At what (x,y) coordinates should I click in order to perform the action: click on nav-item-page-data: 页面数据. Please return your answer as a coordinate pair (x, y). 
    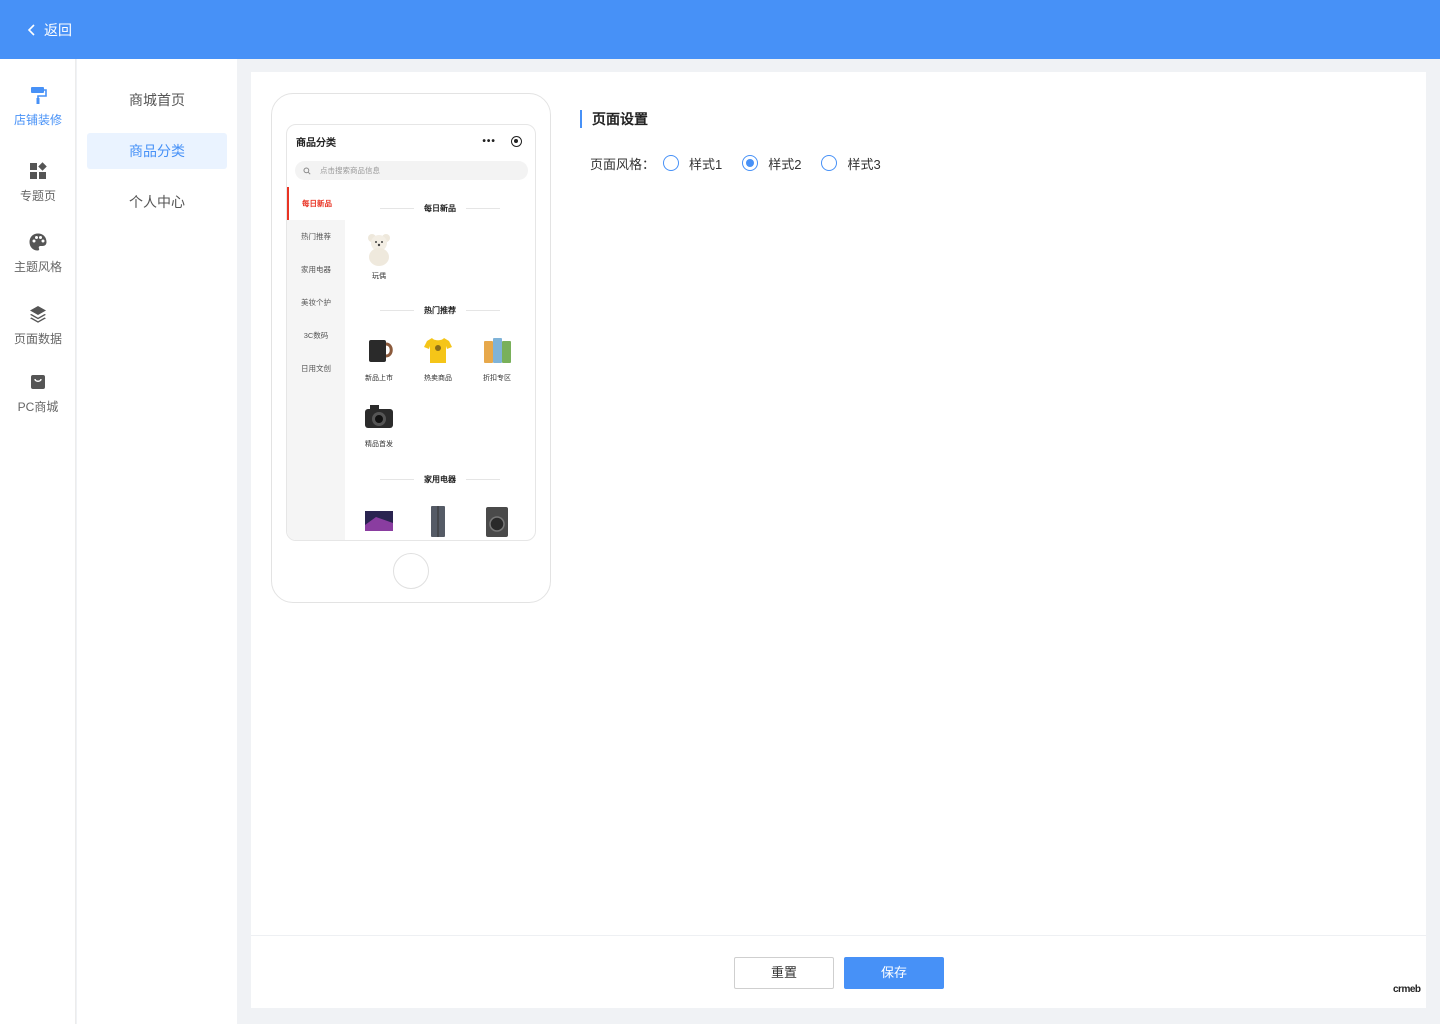
    Looking at the image, I should click on (38, 325).